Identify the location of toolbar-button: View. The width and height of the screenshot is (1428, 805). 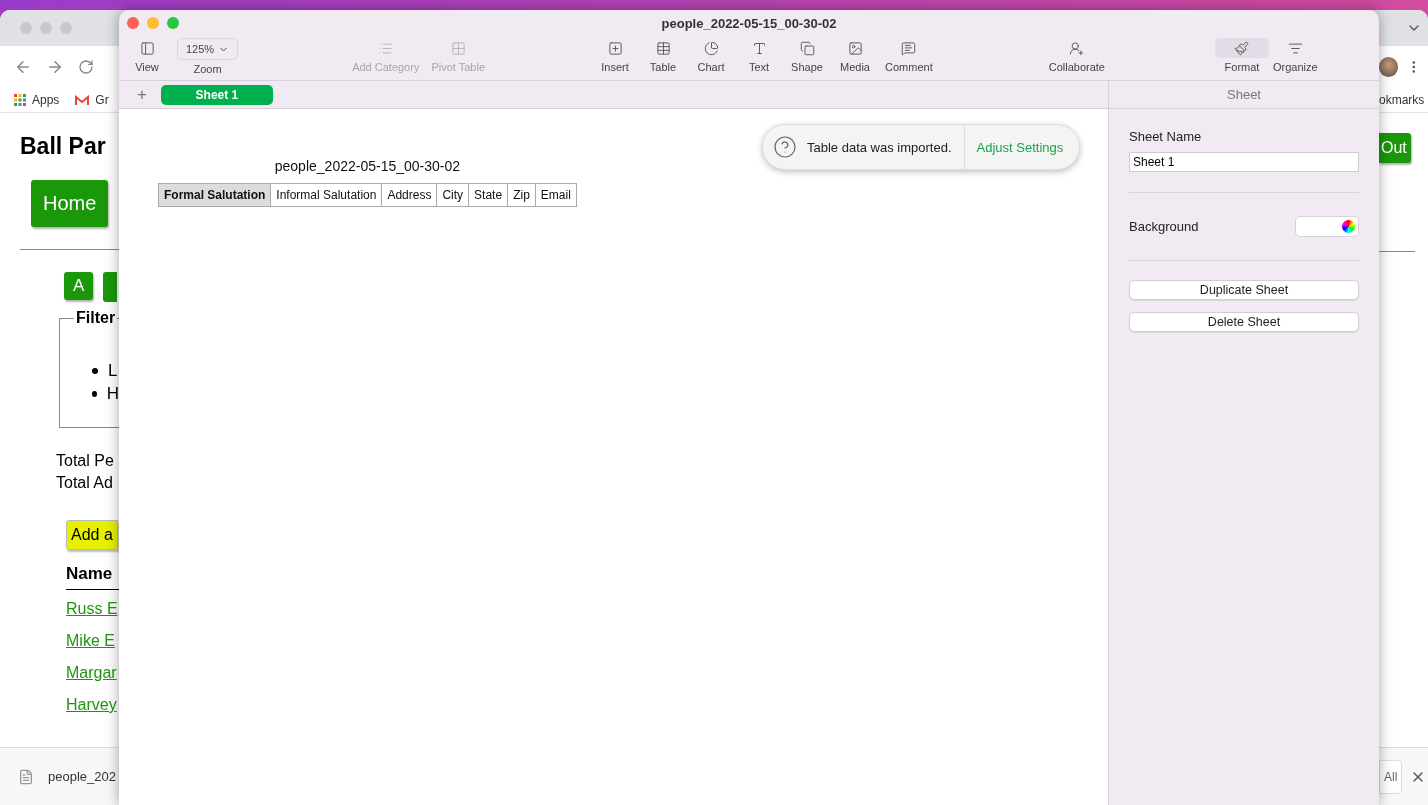
(147, 55).